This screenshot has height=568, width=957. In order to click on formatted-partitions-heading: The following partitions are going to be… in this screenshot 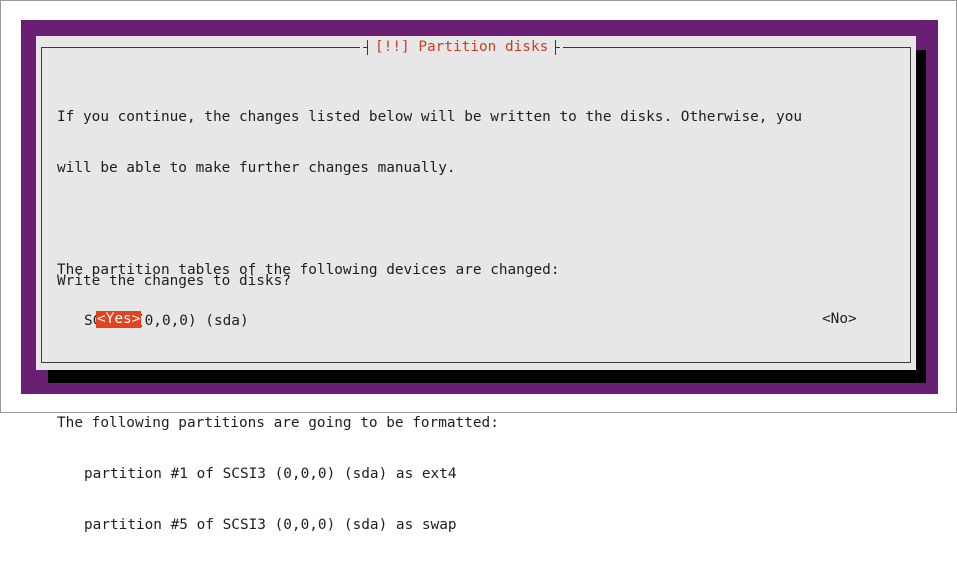, I will do `click(278, 423)`.